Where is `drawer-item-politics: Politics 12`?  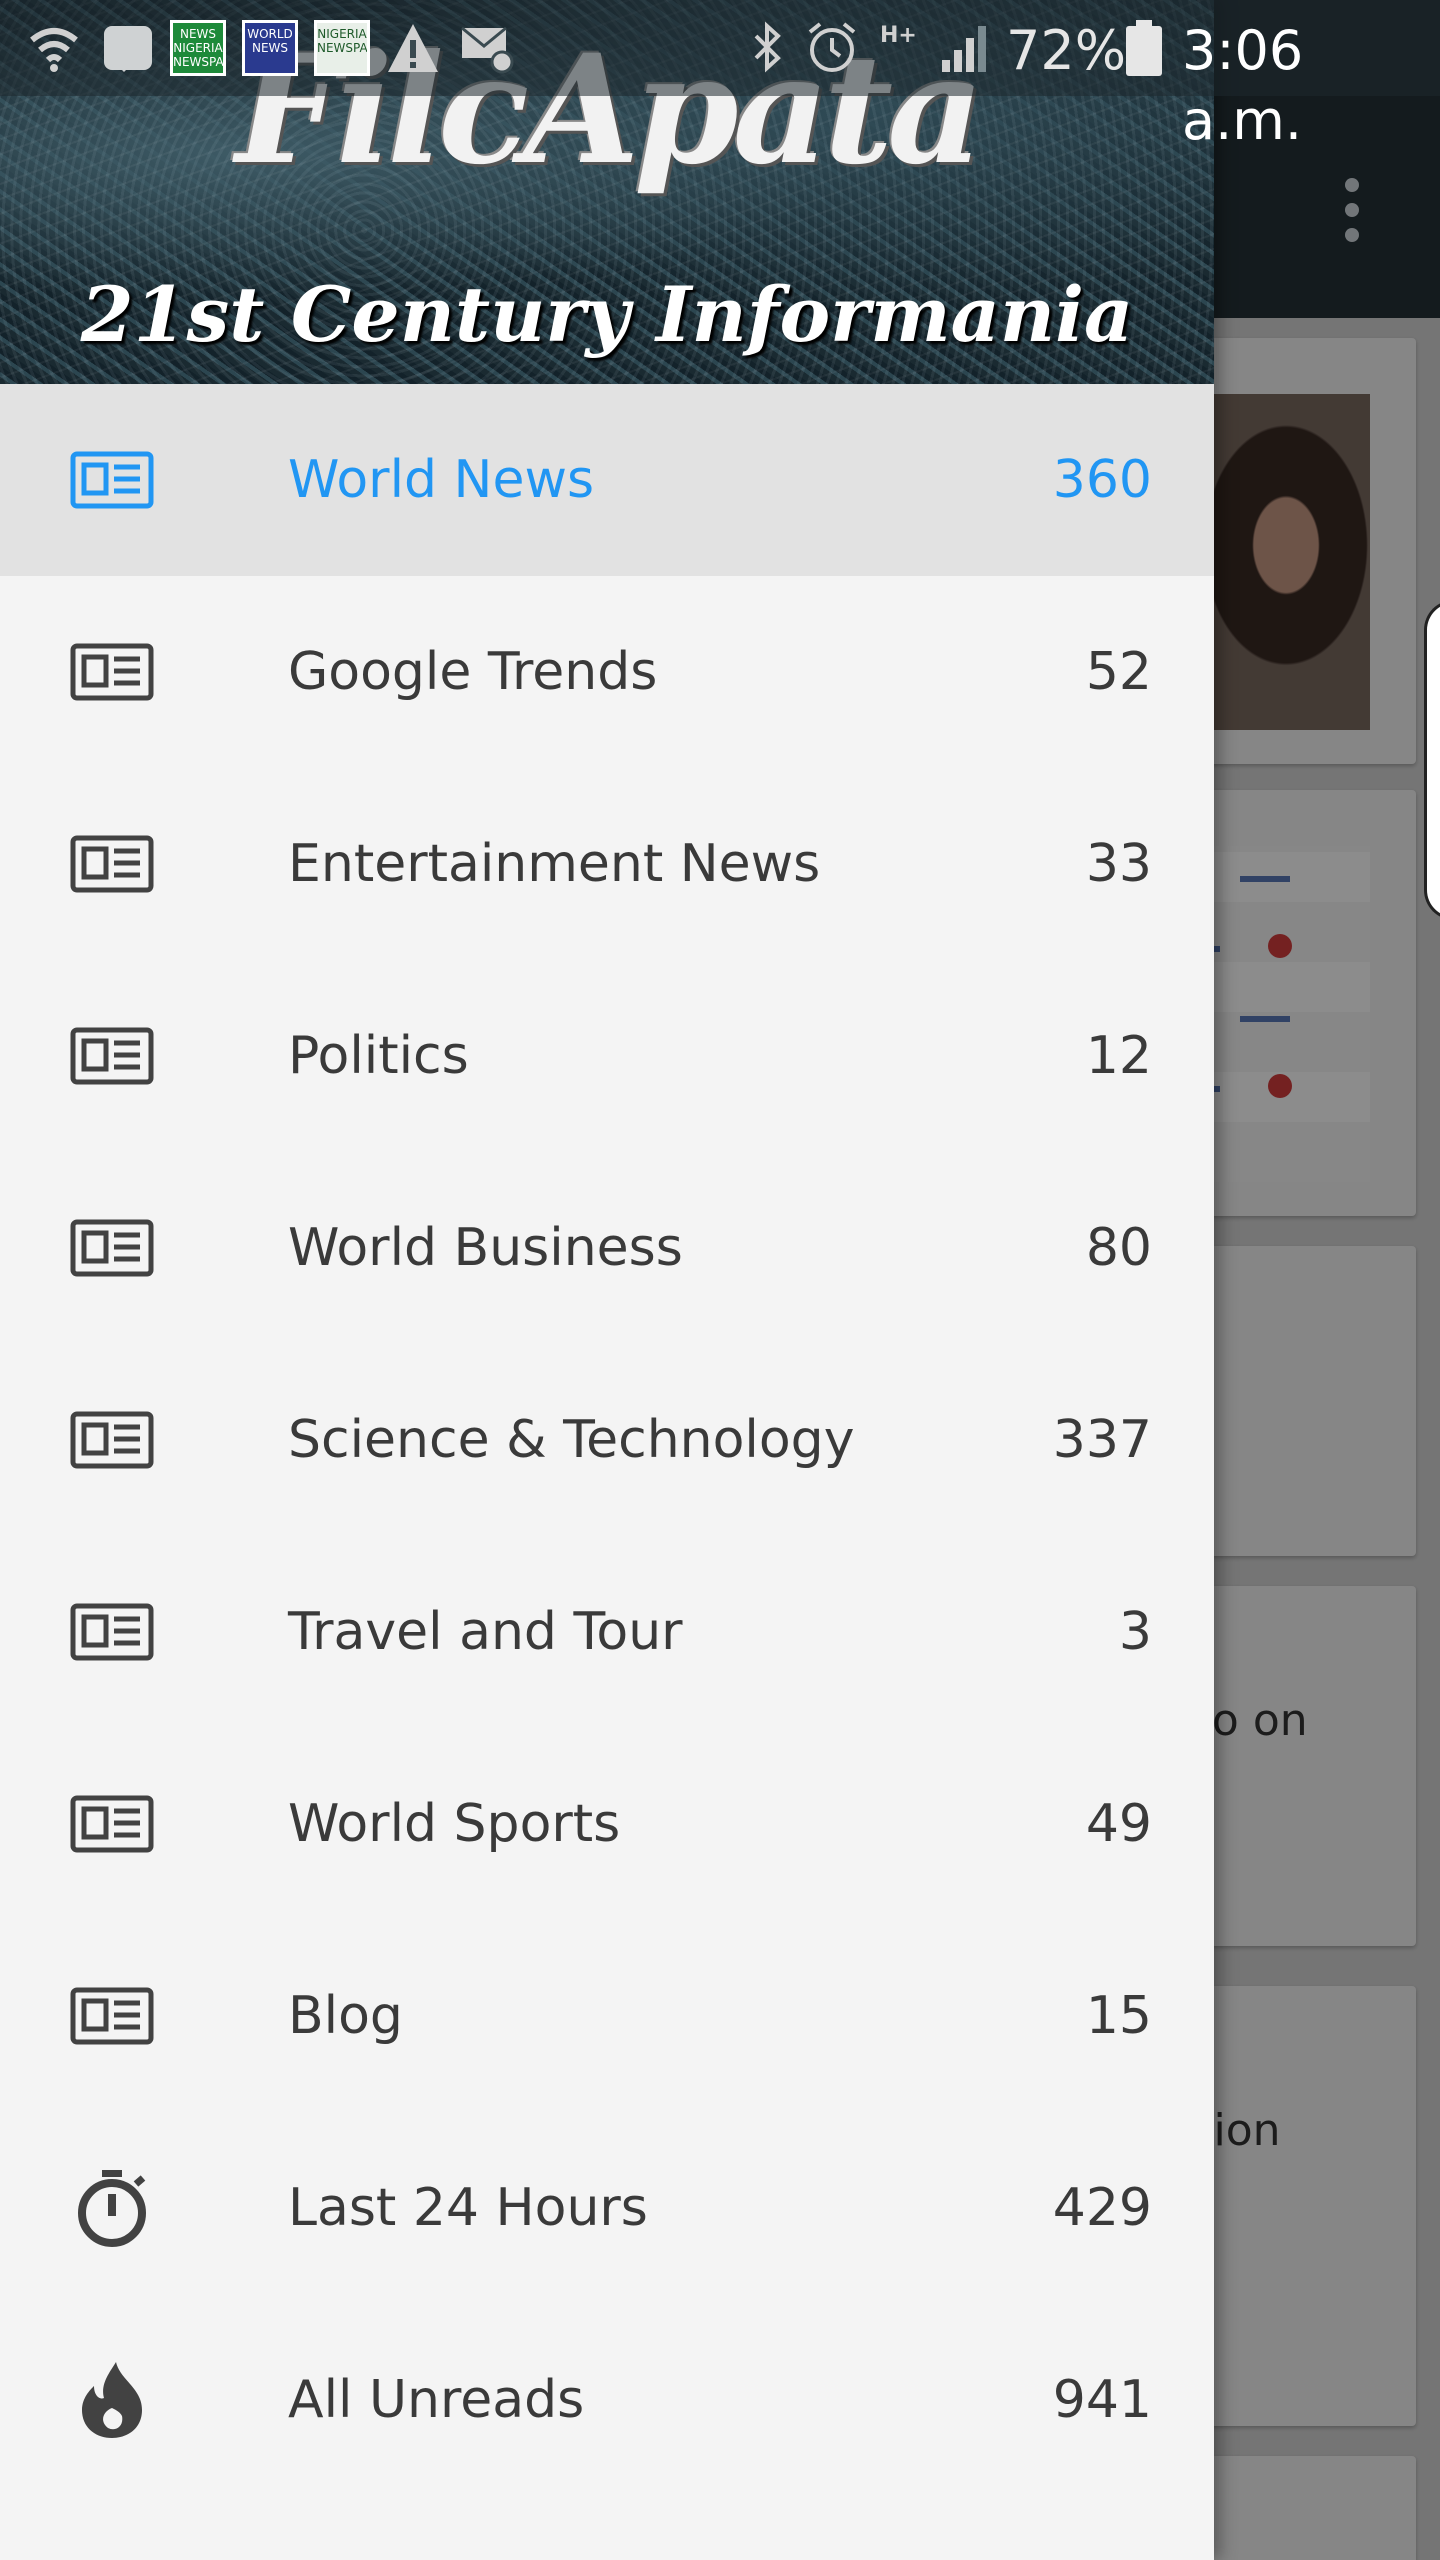 drawer-item-politics: Politics 12 is located at coordinates (607, 1056).